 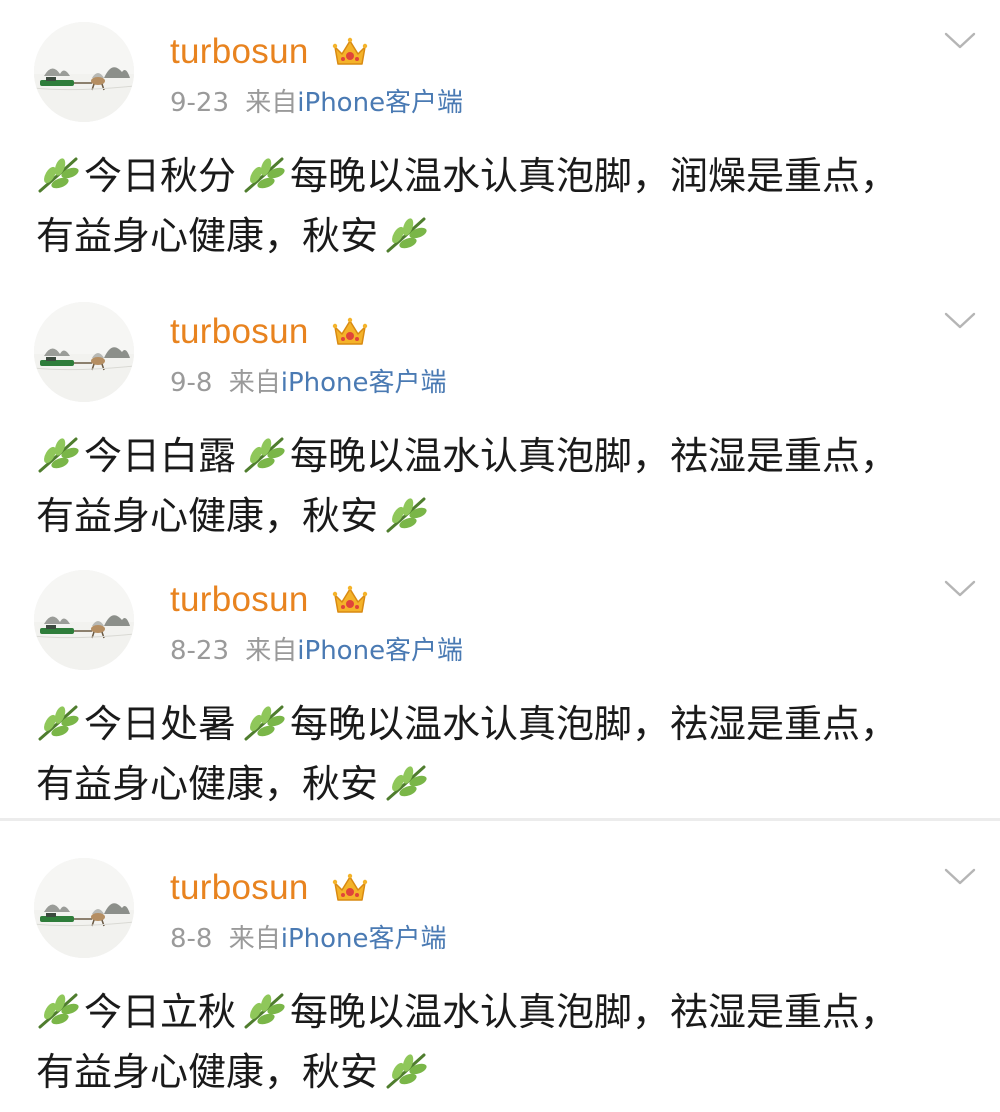 What do you see at coordinates (486, 206) in the screenshot?
I see `post-content: 今日秋分 每晚以温水认真泡脚，润燥是重点，有益身心健康，秋安` at bounding box center [486, 206].